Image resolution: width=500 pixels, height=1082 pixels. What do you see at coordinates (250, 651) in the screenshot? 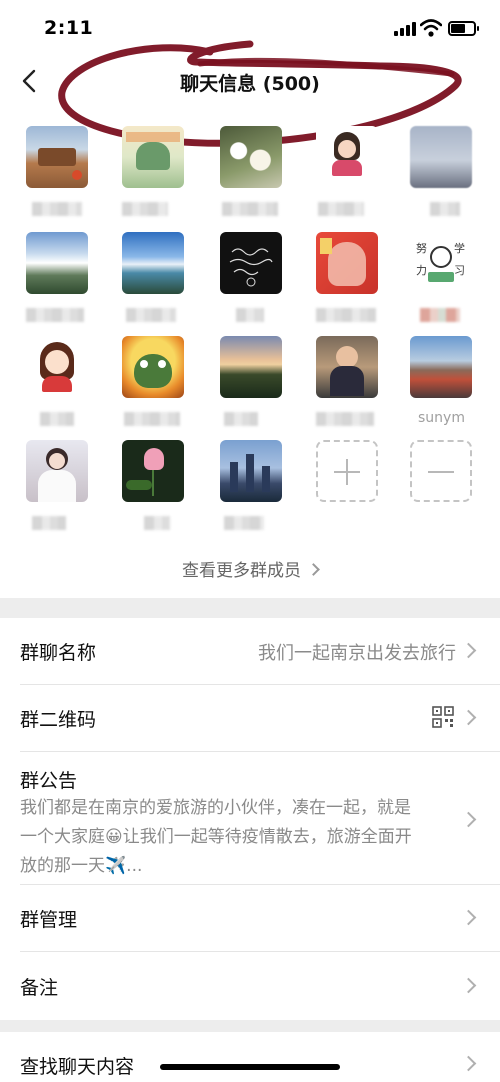
I see `group-name-row: 群聊名称 我们一起南京出发去旅行` at bounding box center [250, 651].